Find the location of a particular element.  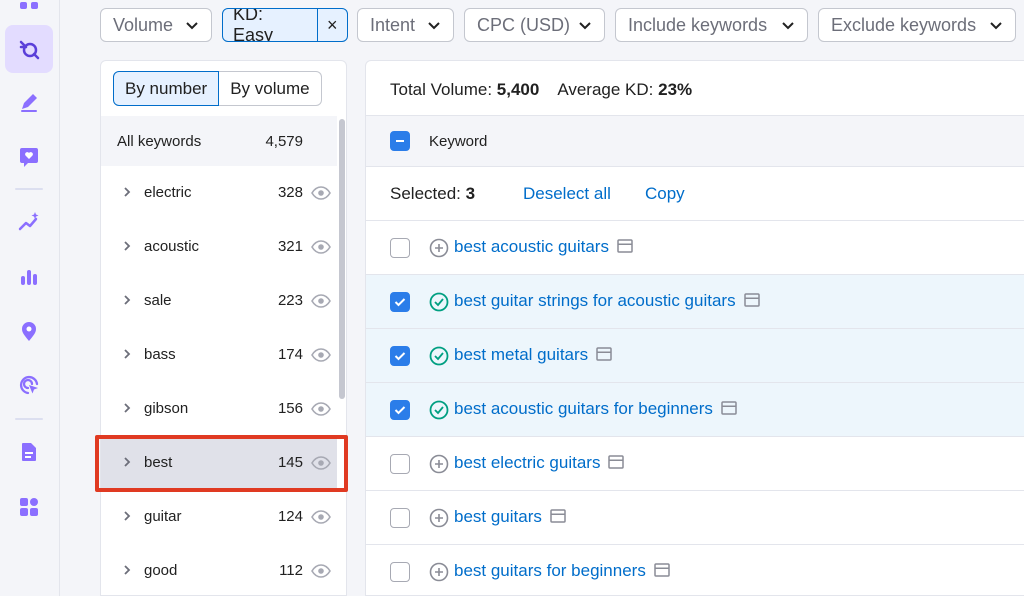

document-icon is located at coordinates (29, 452).